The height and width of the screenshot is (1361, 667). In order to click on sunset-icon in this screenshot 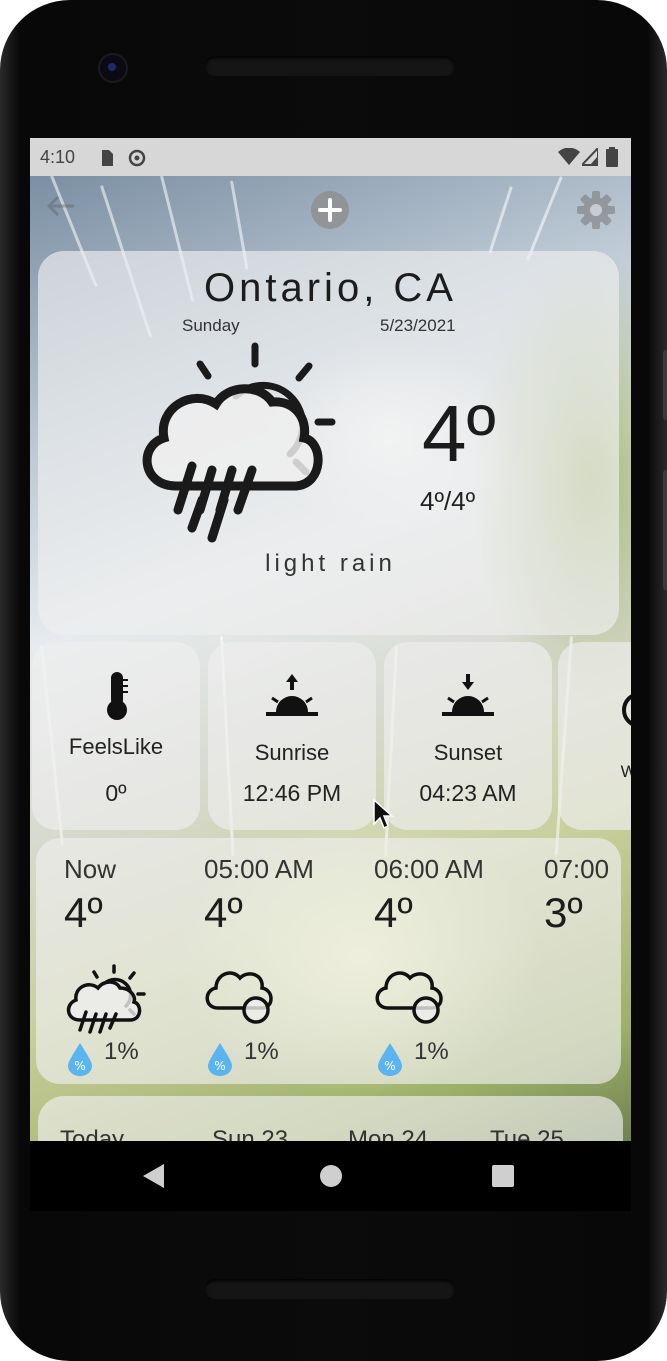, I will do `click(468, 697)`.